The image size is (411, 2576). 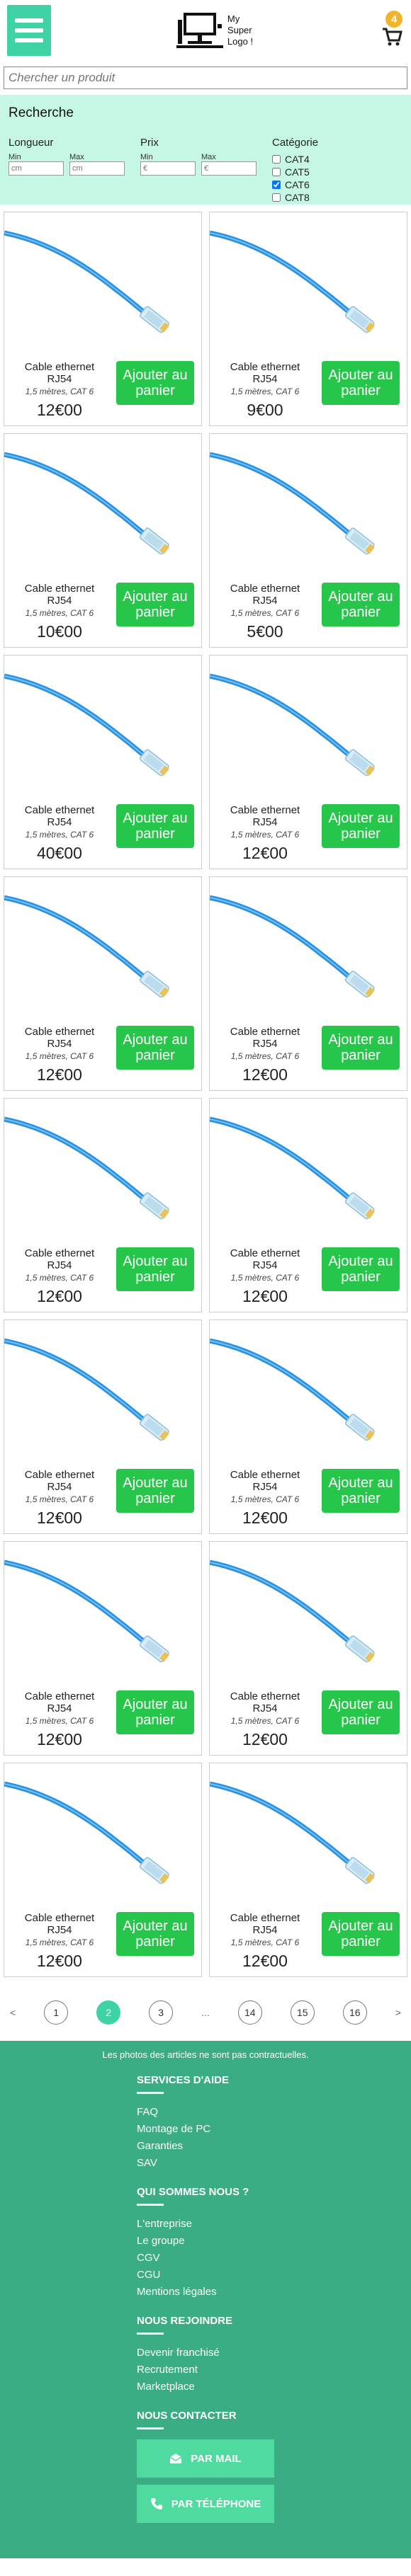 What do you see at coordinates (333, 197) in the screenshot?
I see `category-option: CAT8` at bounding box center [333, 197].